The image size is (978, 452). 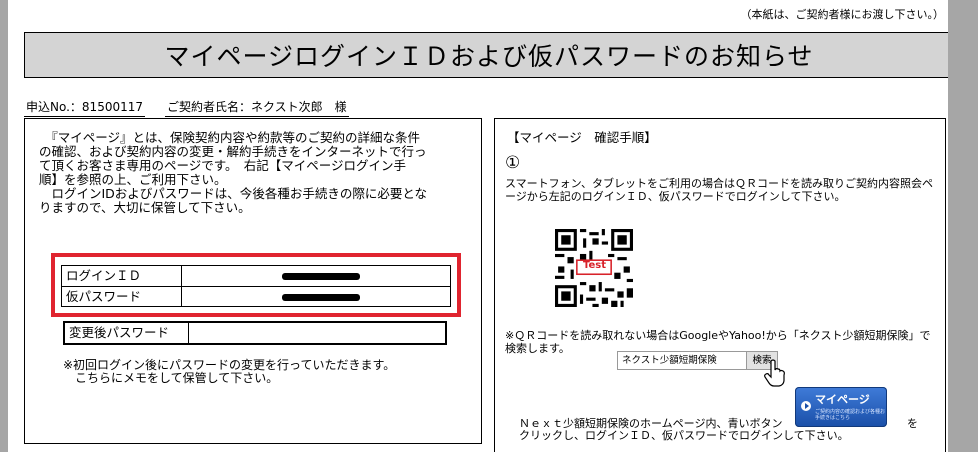 I want to click on search-box-illustration: ネクスト少額短期保険 検索, so click(x=697, y=360).